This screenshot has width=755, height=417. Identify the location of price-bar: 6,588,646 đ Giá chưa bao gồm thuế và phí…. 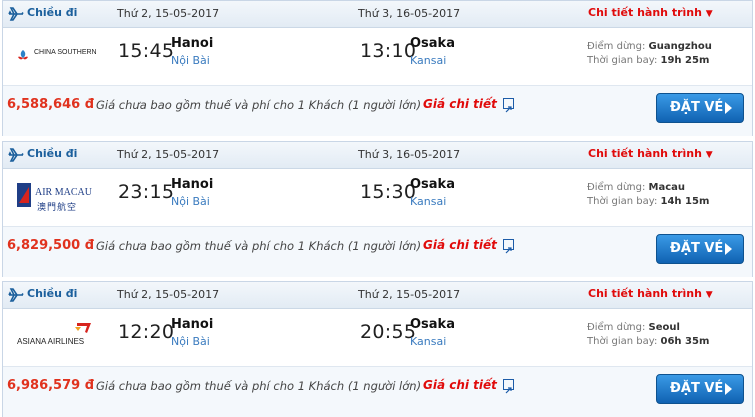
(377, 110).